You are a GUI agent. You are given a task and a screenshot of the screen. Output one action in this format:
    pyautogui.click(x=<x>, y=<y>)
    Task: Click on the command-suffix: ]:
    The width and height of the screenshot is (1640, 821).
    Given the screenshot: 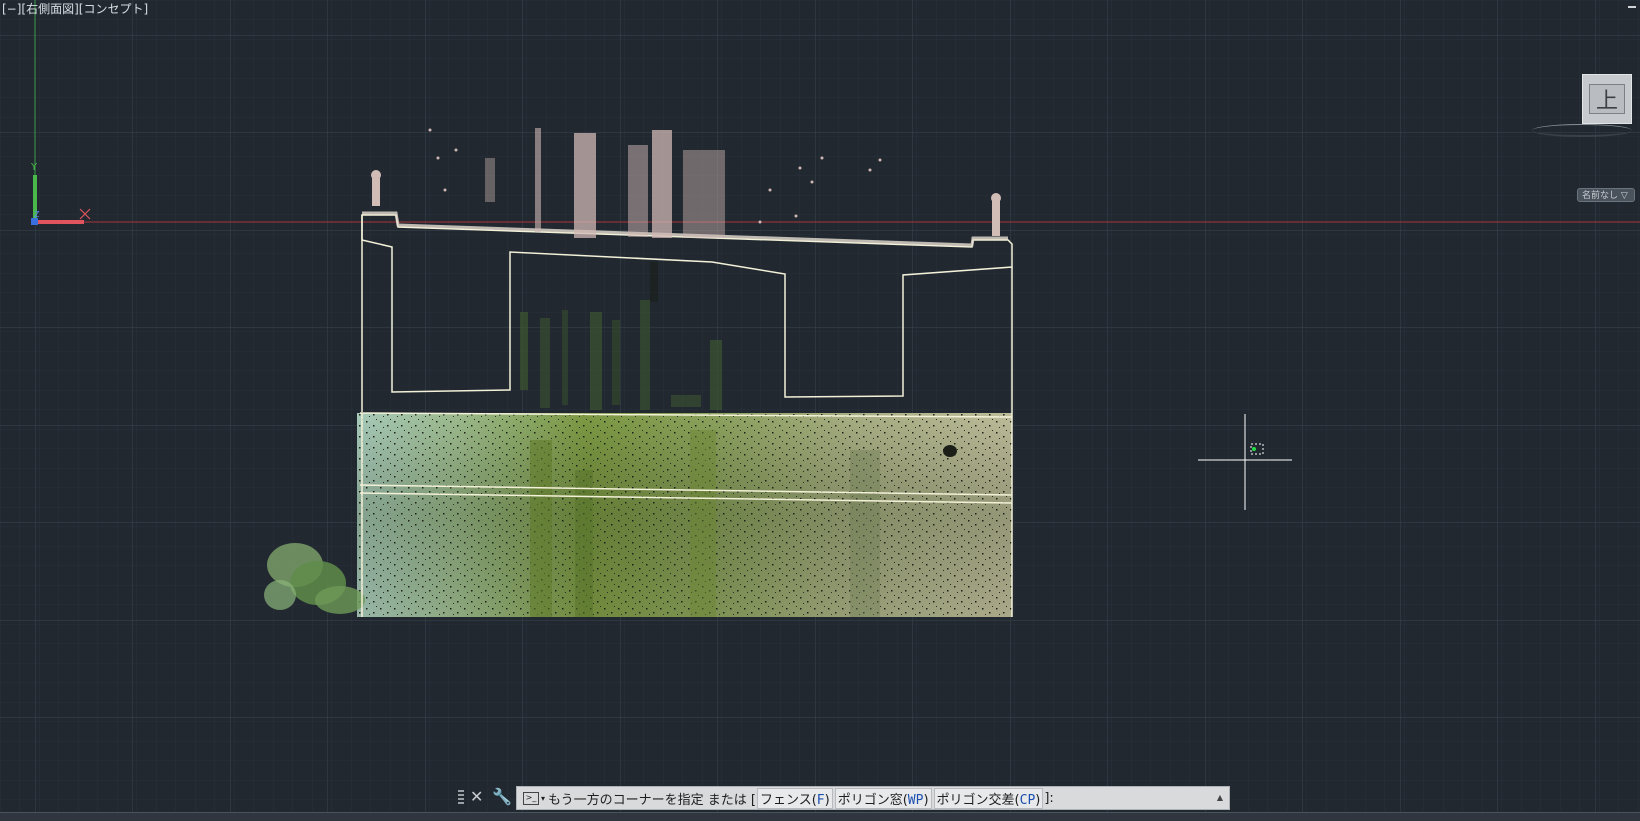 What is the action you would take?
    pyautogui.click(x=1049, y=798)
    